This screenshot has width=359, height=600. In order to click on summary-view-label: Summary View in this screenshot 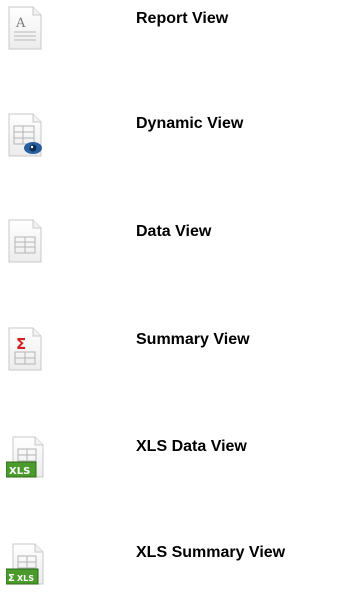, I will do `click(193, 339)`.